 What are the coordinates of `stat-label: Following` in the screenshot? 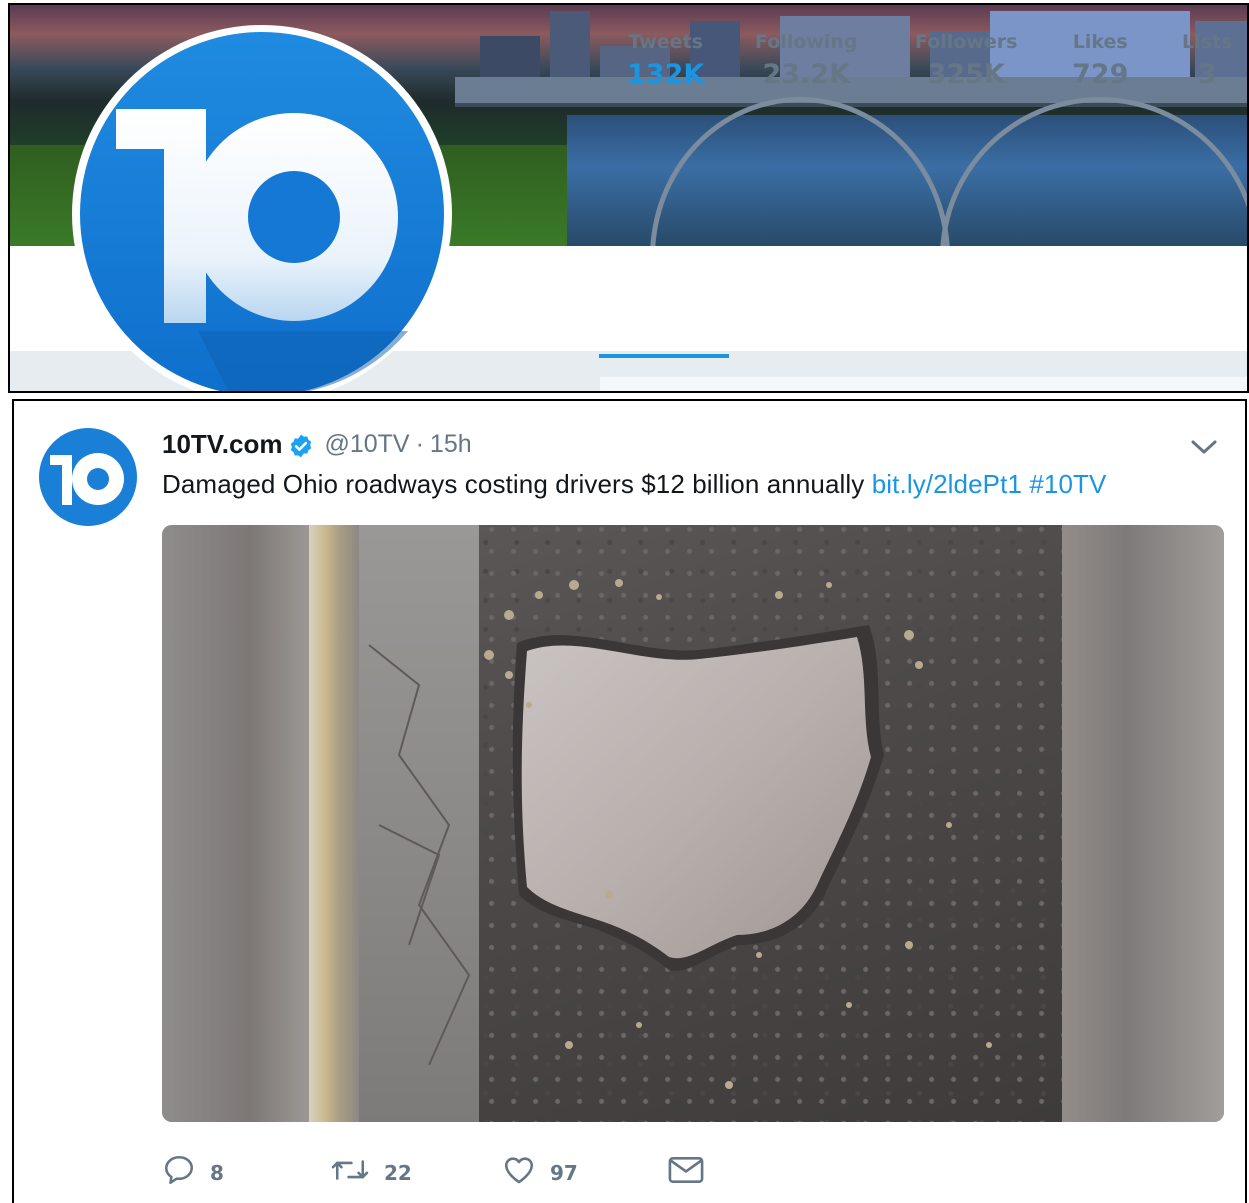 It's located at (806, 42).